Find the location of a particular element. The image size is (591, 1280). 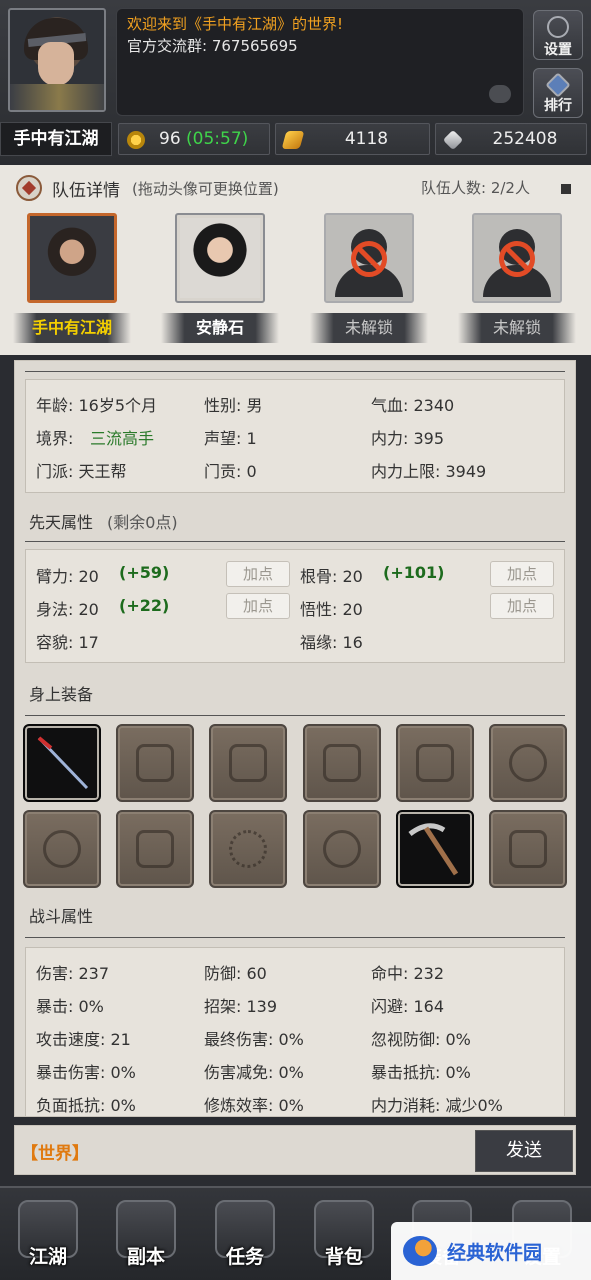

stamina-resource: 96 (05:57) is located at coordinates (194, 139).